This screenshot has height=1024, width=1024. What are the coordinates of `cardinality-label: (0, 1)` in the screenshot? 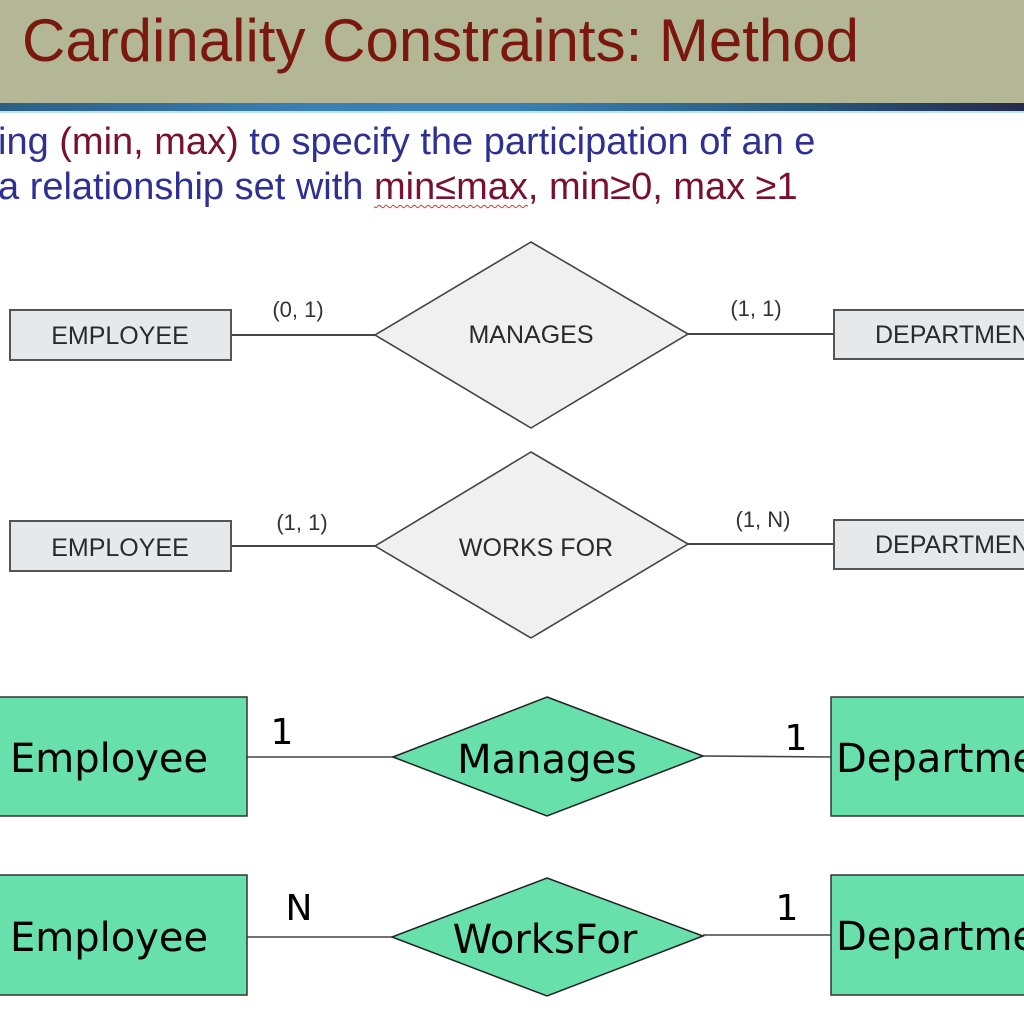 It's located at (297, 309).